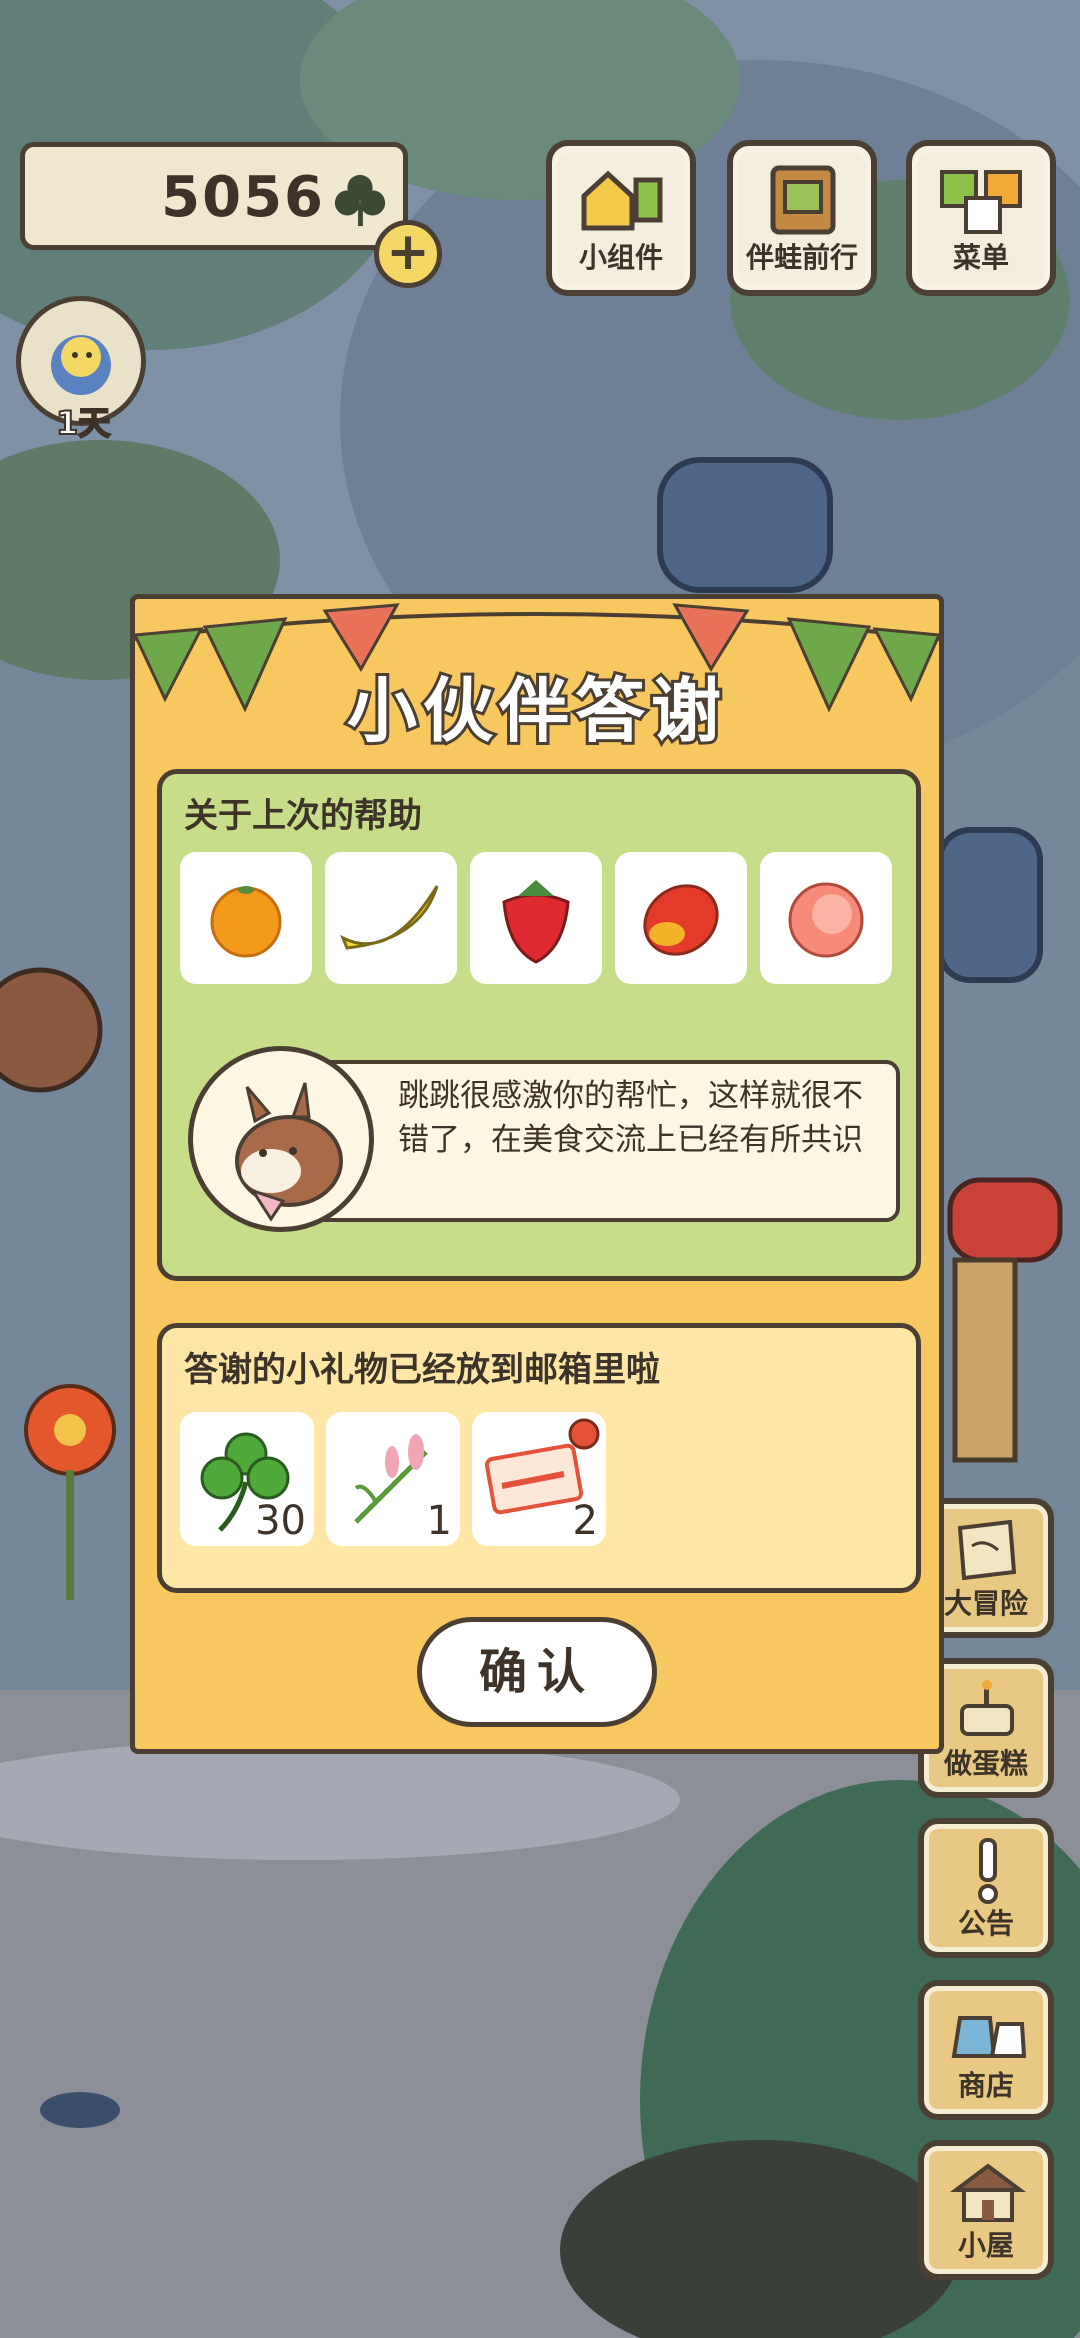 Image resolution: width=1080 pixels, height=2338 pixels. Describe the element at coordinates (535, 711) in the screenshot. I see `dialog-title: 小伙伴答谢` at that location.